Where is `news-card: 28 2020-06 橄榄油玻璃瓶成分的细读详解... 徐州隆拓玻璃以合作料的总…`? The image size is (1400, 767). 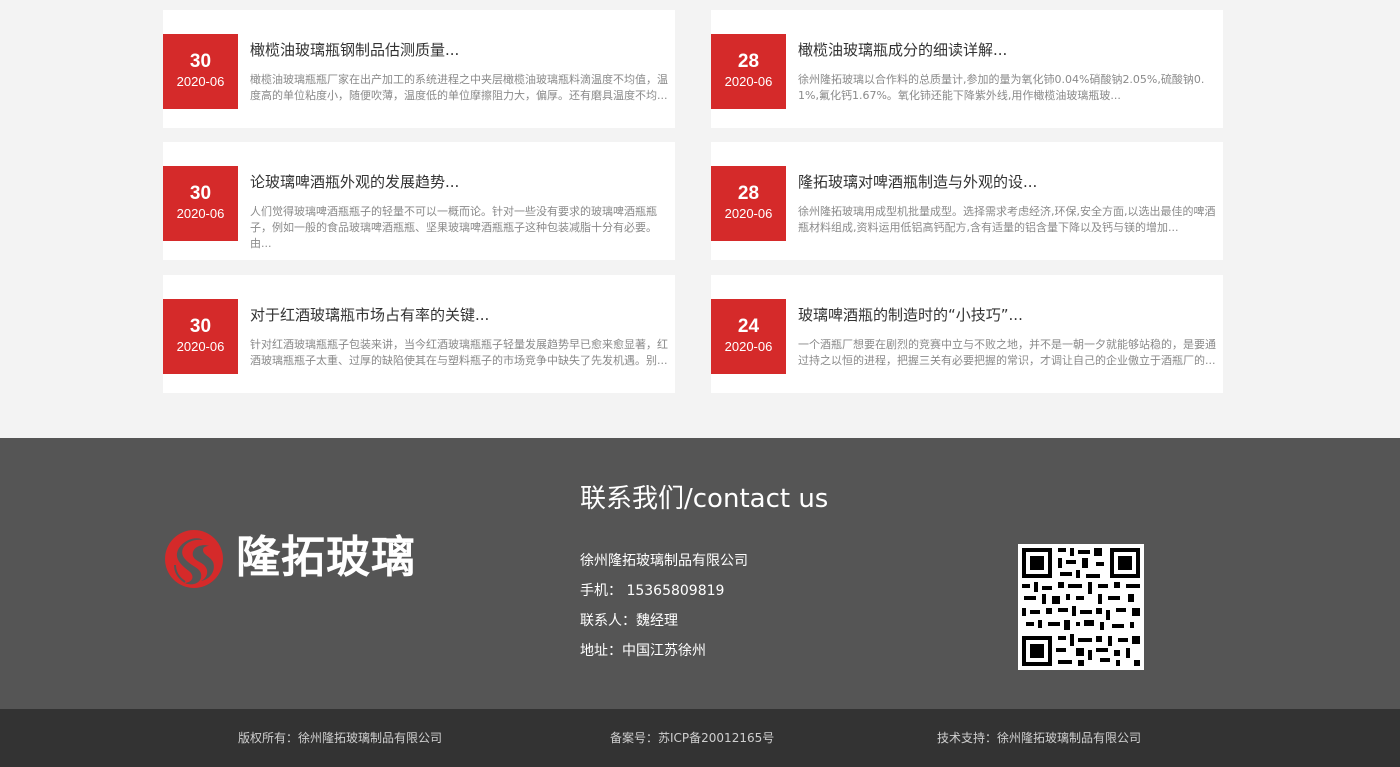
news-card: 28 2020-06 橄榄油玻璃瓶成分的细读详解... 徐州隆拓玻璃以合作料的总… is located at coordinates (967, 69).